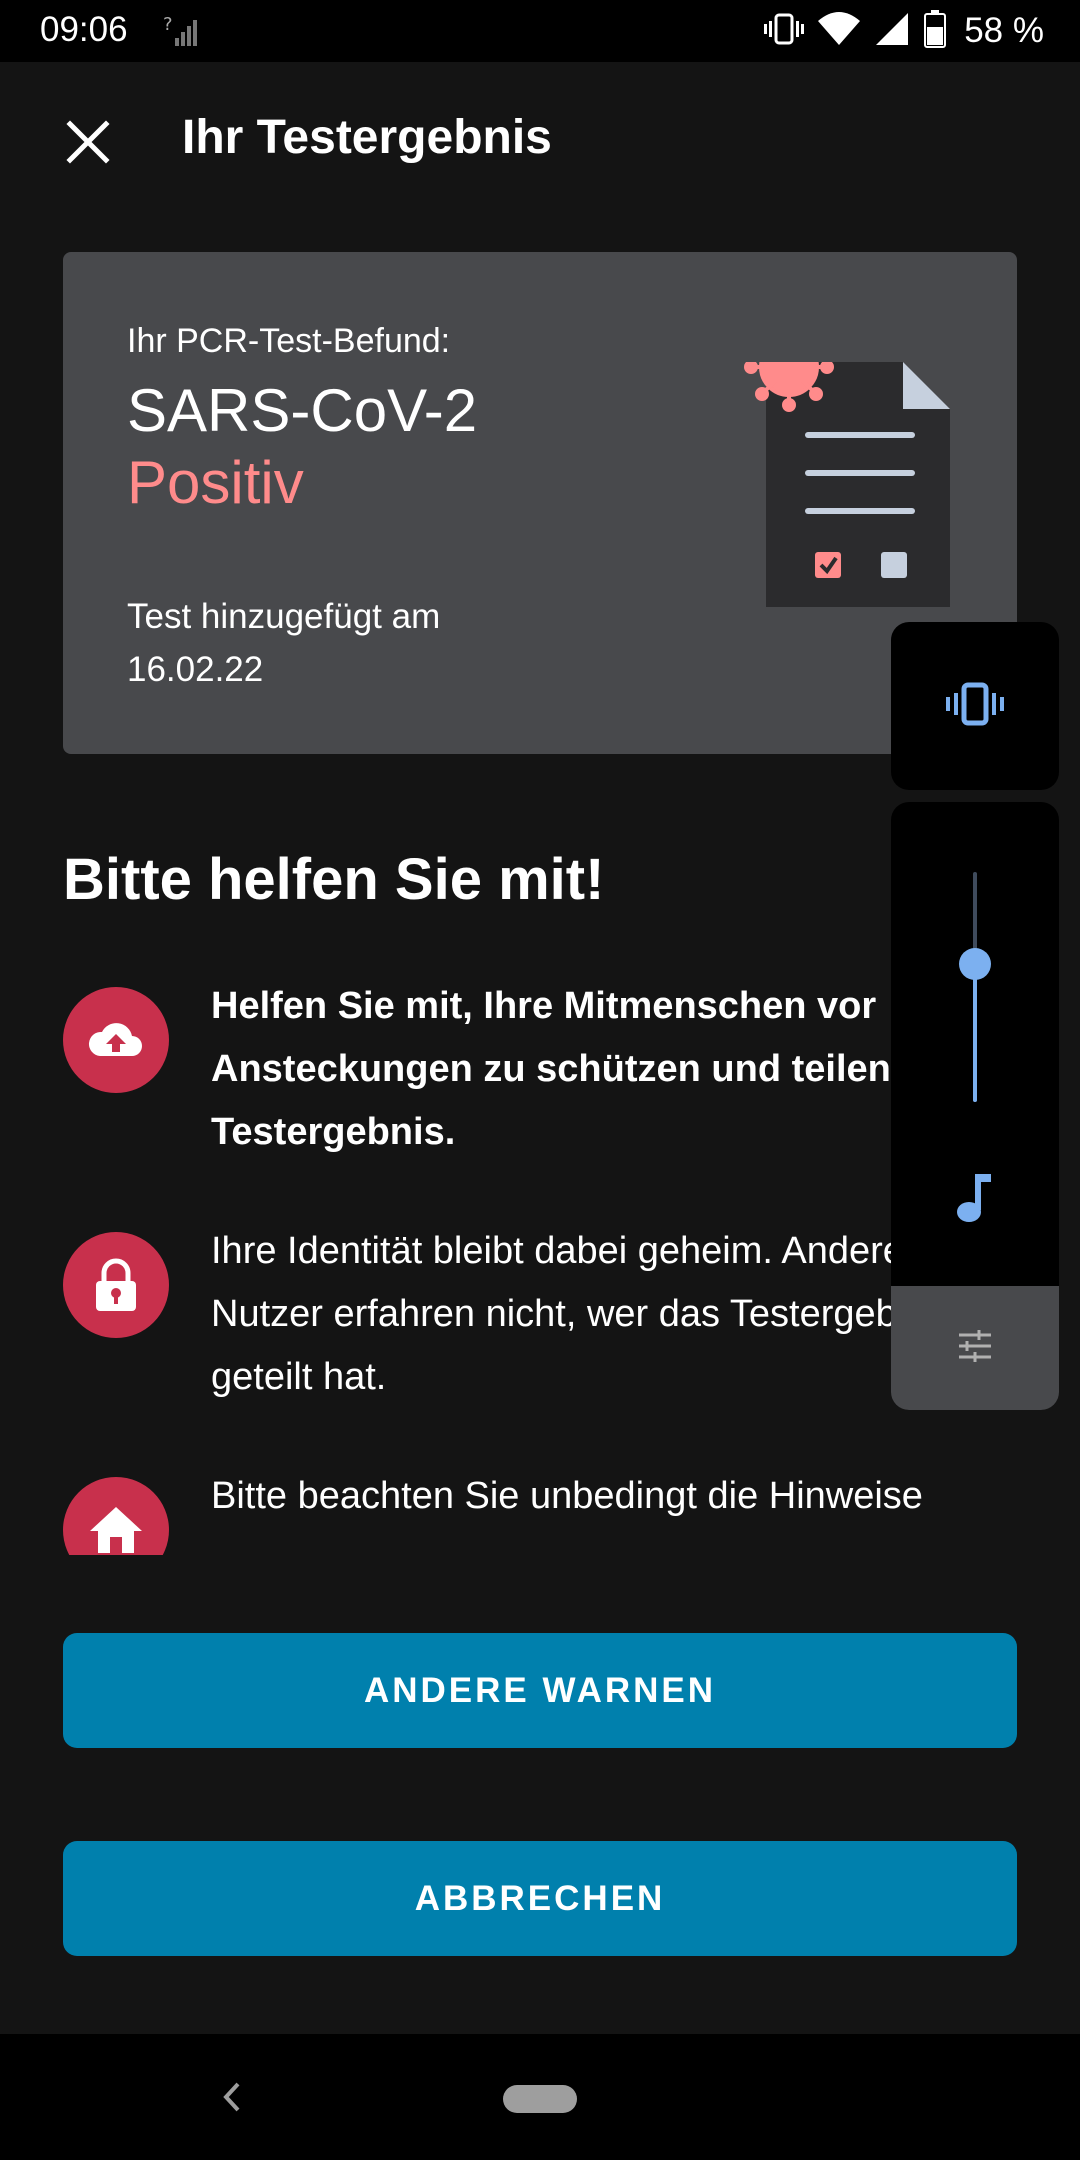  Describe the element at coordinates (935, 31) in the screenshot. I see `battery-icon` at that location.